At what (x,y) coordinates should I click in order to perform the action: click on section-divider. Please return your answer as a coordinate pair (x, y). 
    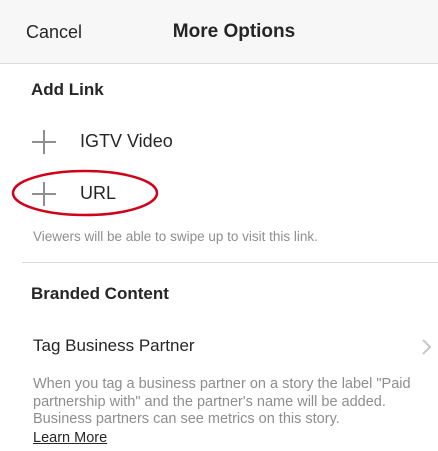
    Looking at the image, I should click on (230, 262).